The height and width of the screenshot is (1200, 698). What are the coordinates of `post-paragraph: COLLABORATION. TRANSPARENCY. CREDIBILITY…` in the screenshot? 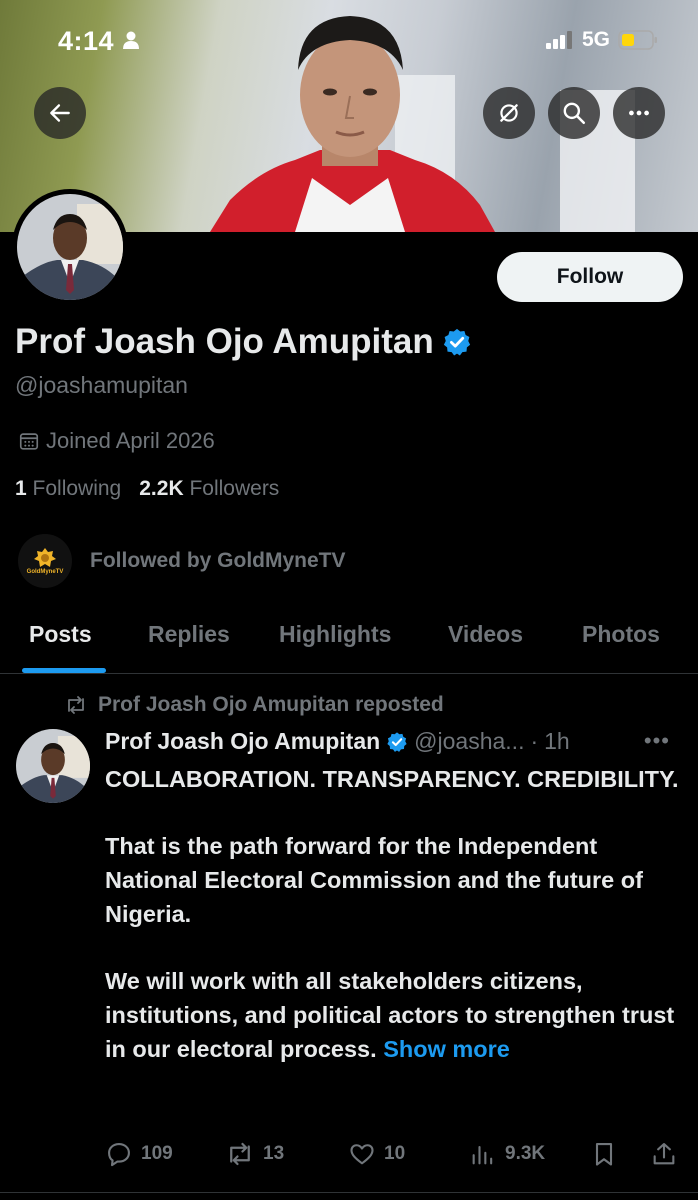 It's located at (392, 779).